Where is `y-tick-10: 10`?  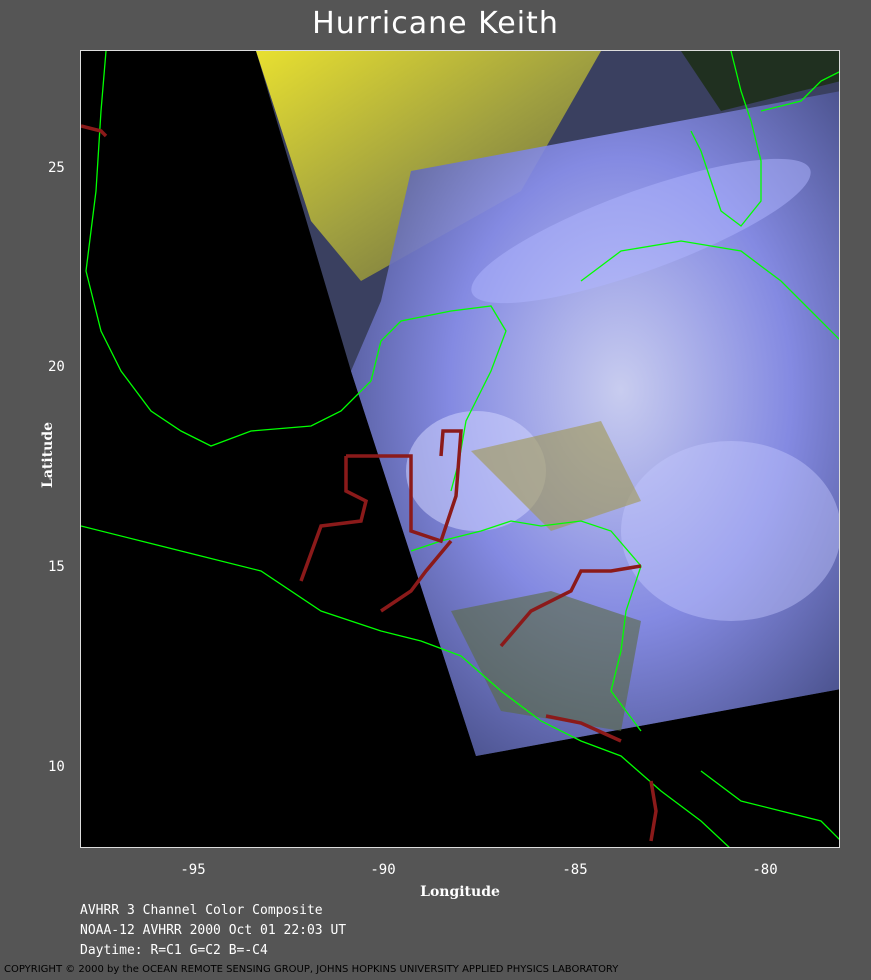 y-tick-10: 10 is located at coordinates (56, 767).